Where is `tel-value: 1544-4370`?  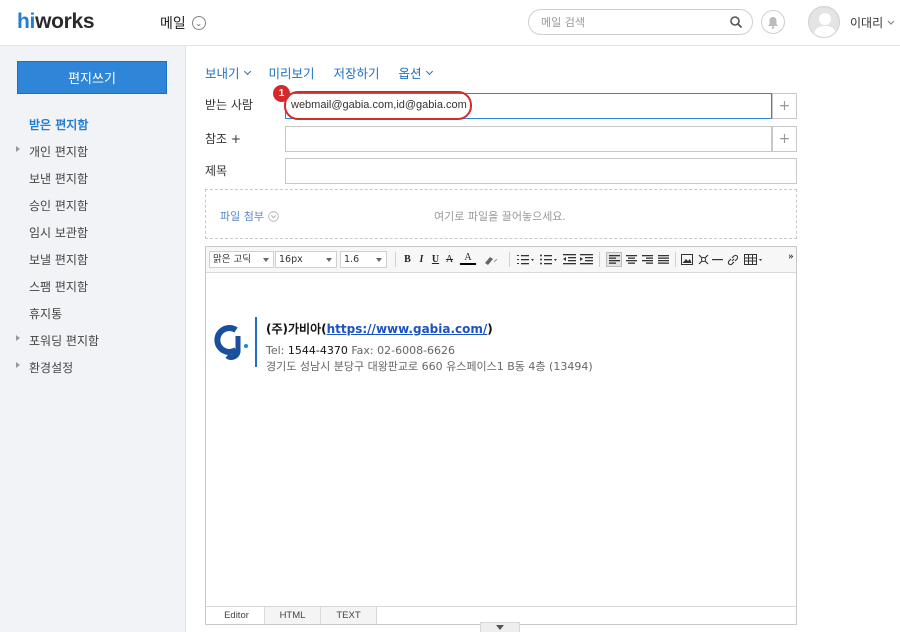
tel-value: 1544-4370 is located at coordinates (317, 350).